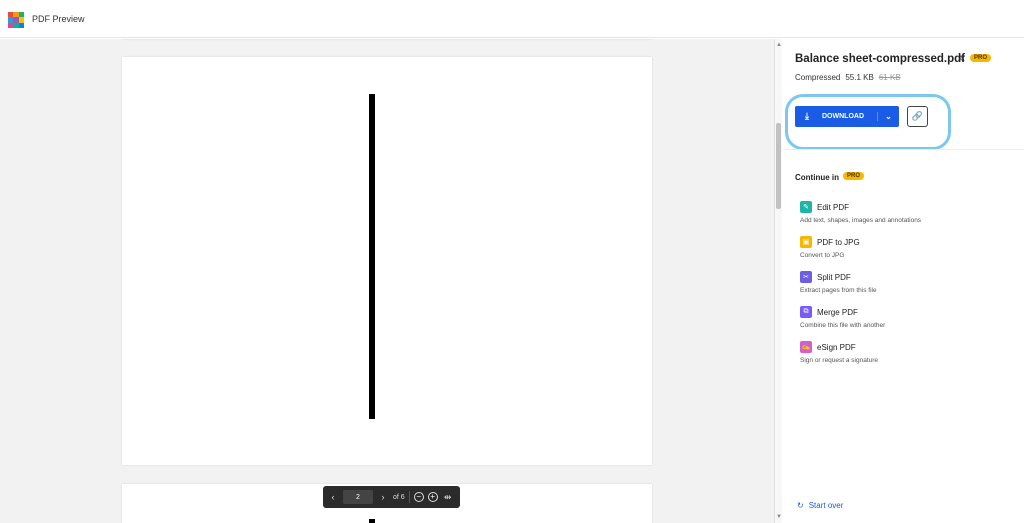  I want to click on link-icon: 🔗, so click(917, 116).